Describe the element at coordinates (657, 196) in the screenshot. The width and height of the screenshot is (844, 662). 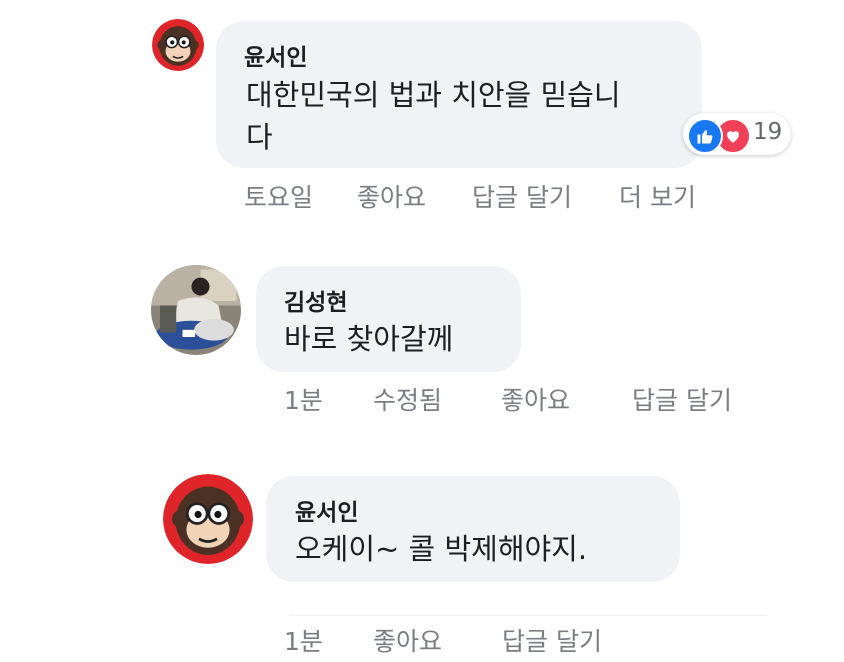
I see `more-button: 더 보기` at that location.